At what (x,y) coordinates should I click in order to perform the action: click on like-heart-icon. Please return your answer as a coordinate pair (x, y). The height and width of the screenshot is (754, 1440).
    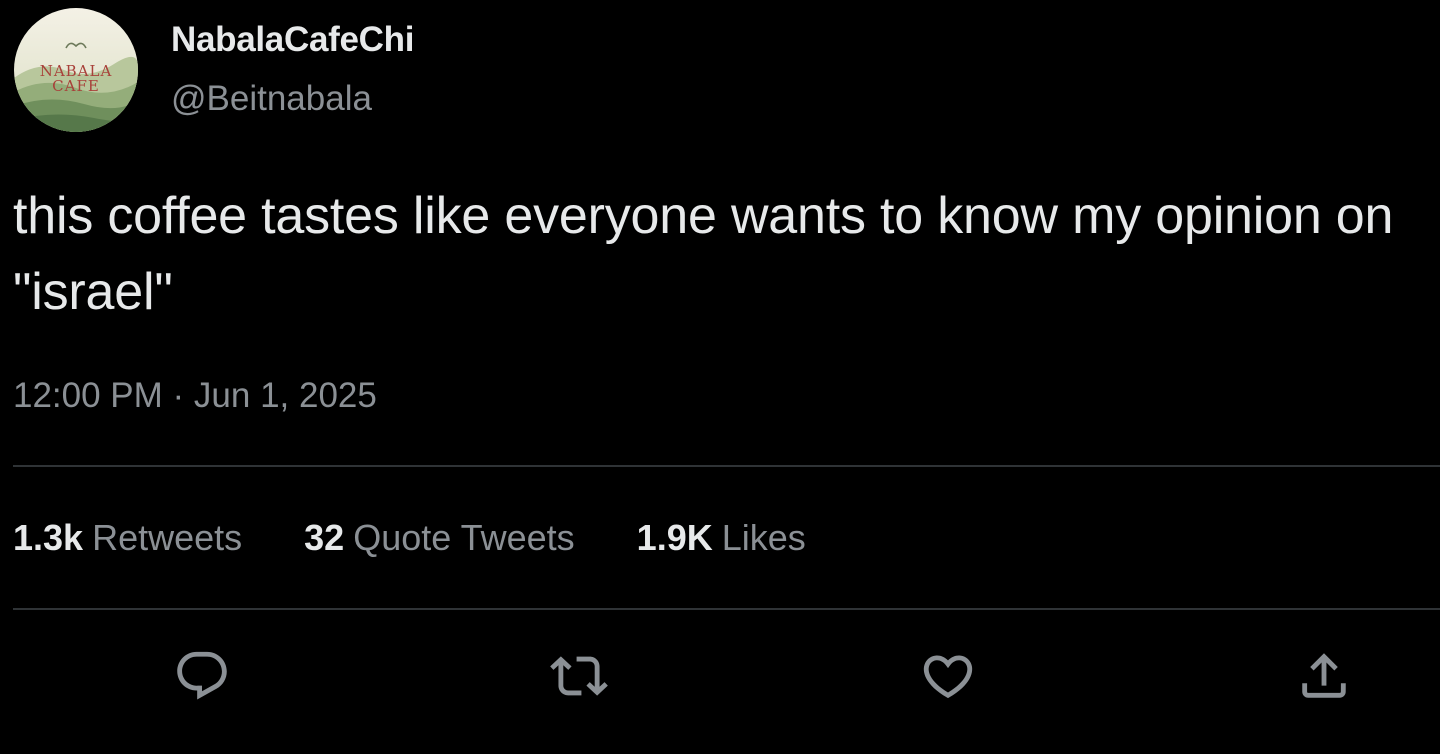
    Looking at the image, I should click on (948, 677).